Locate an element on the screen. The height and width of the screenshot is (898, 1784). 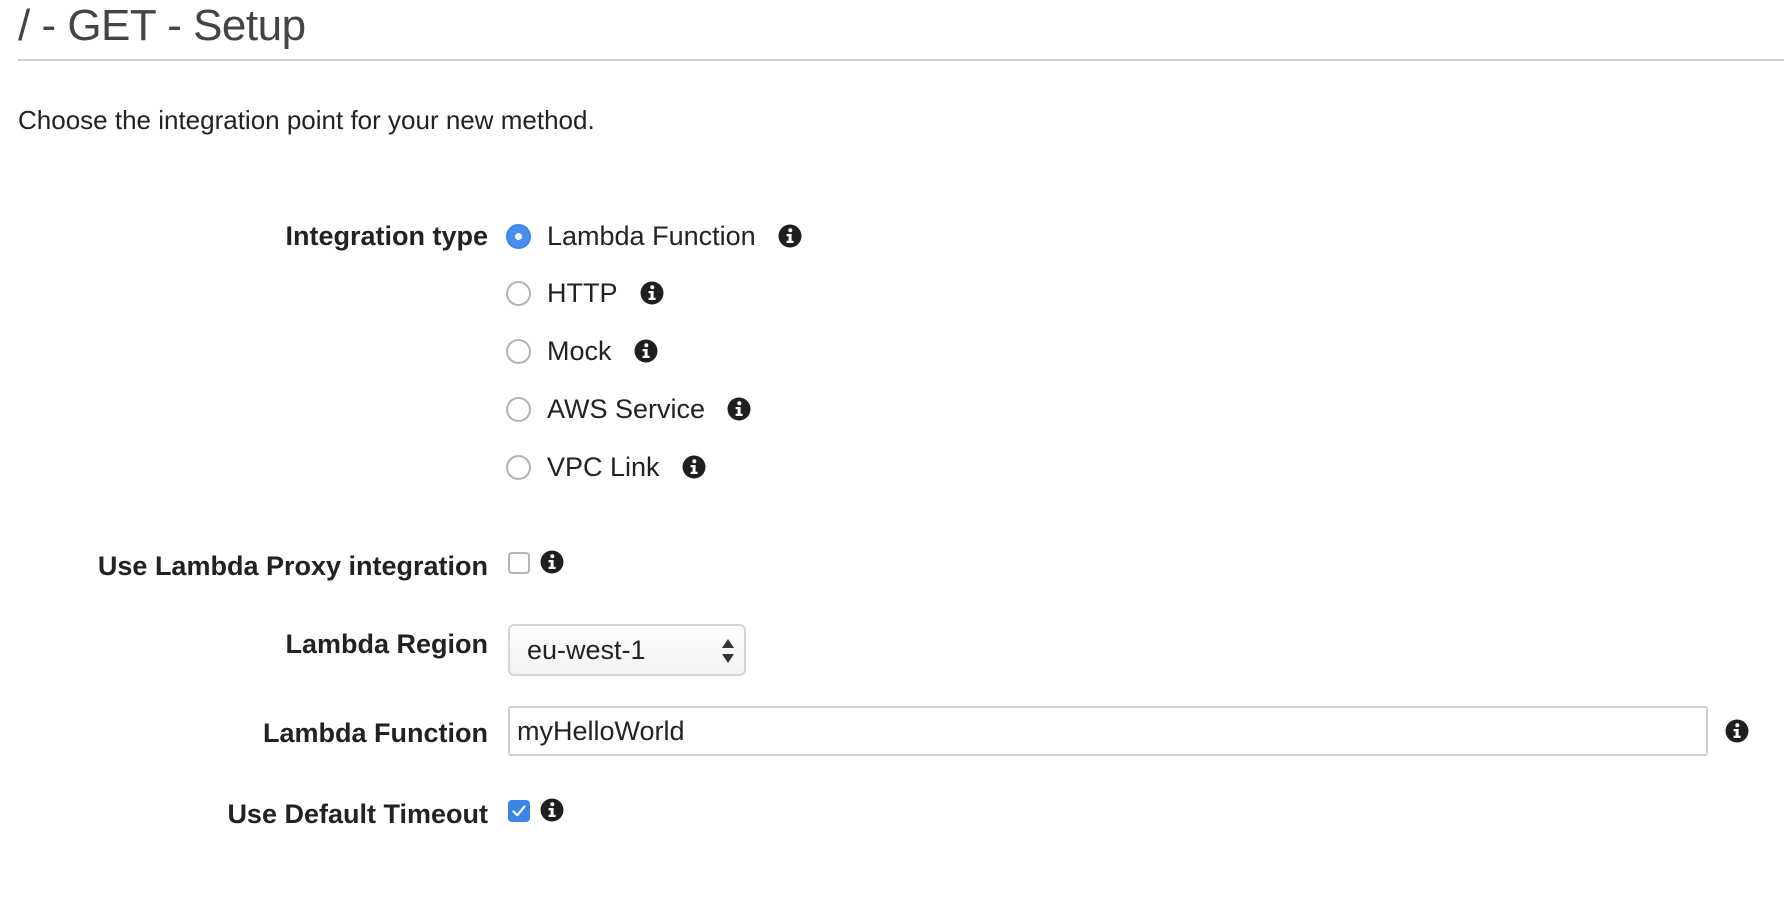
radio-label-lambda-function: Lambda Function is located at coordinates (651, 236).